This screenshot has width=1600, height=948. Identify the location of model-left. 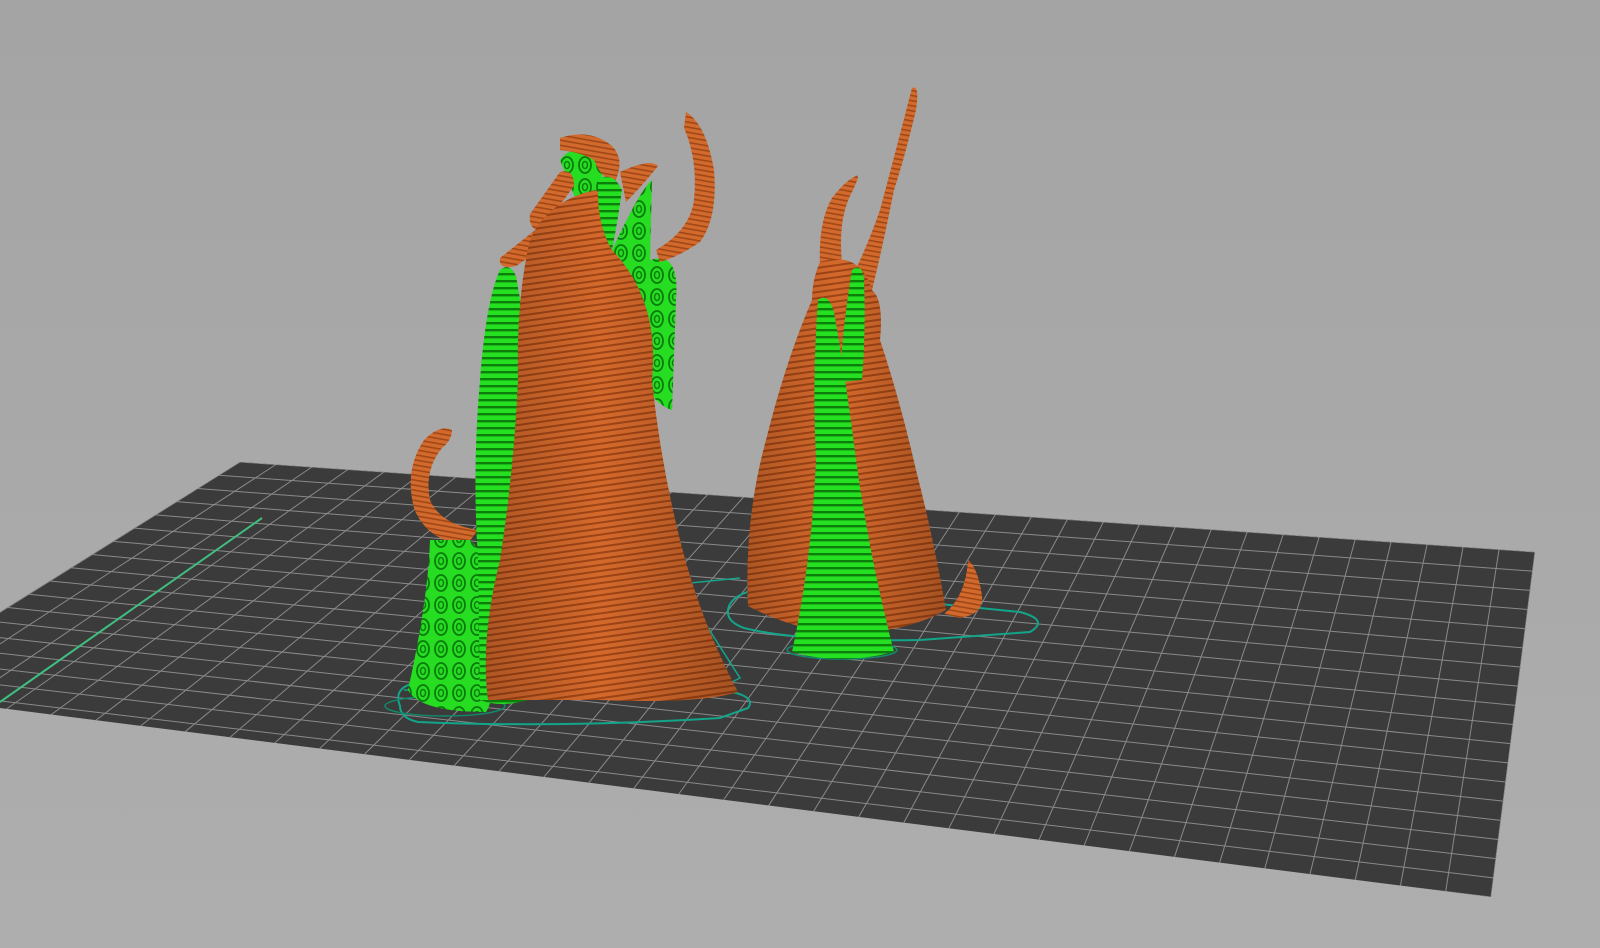
(573, 412).